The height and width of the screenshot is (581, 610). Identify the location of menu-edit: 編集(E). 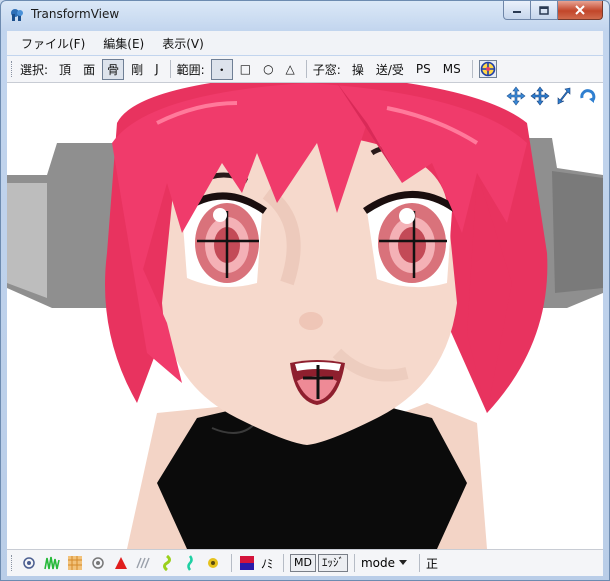
(123, 43).